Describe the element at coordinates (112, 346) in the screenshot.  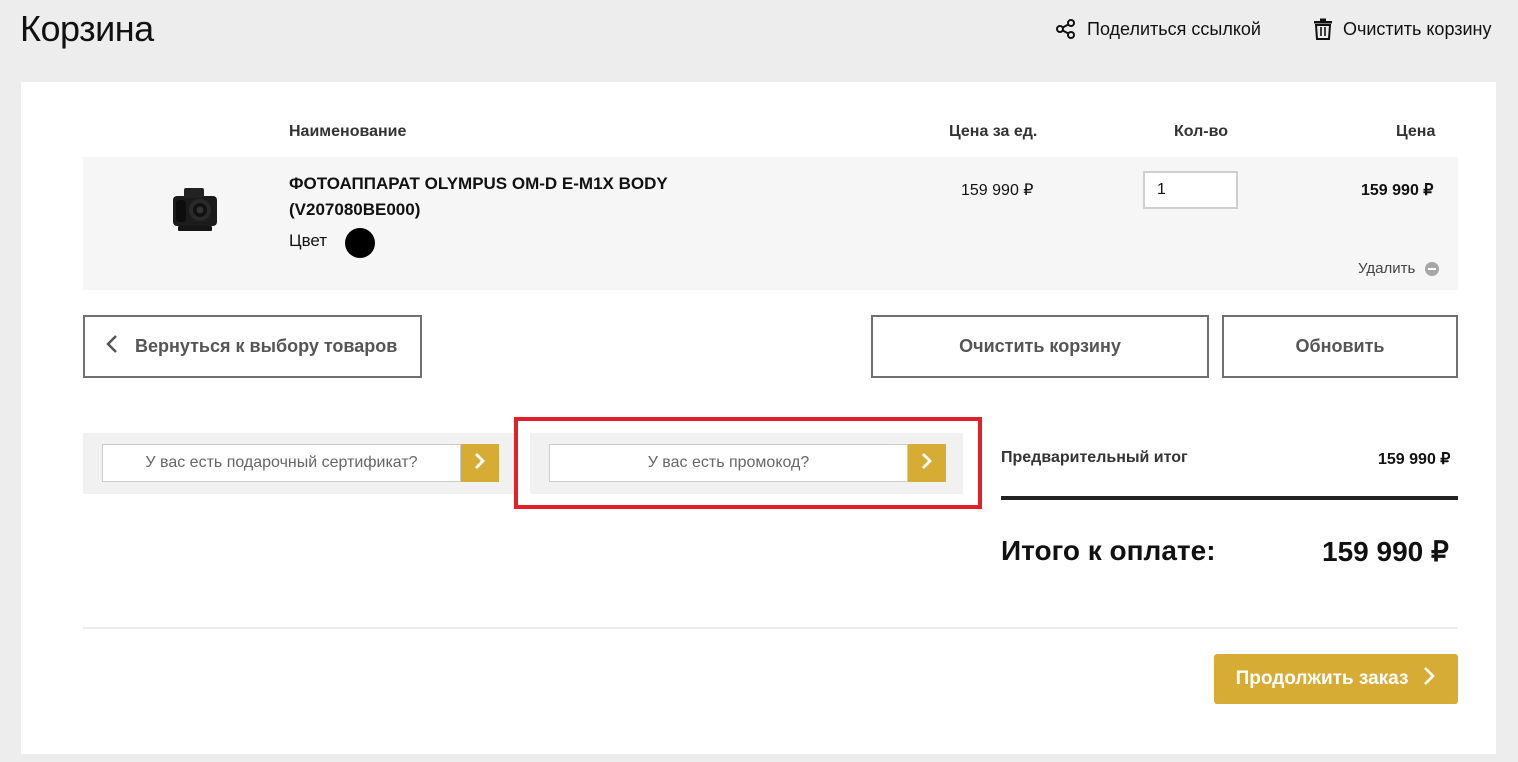
I see `chevron-left-icon` at that location.